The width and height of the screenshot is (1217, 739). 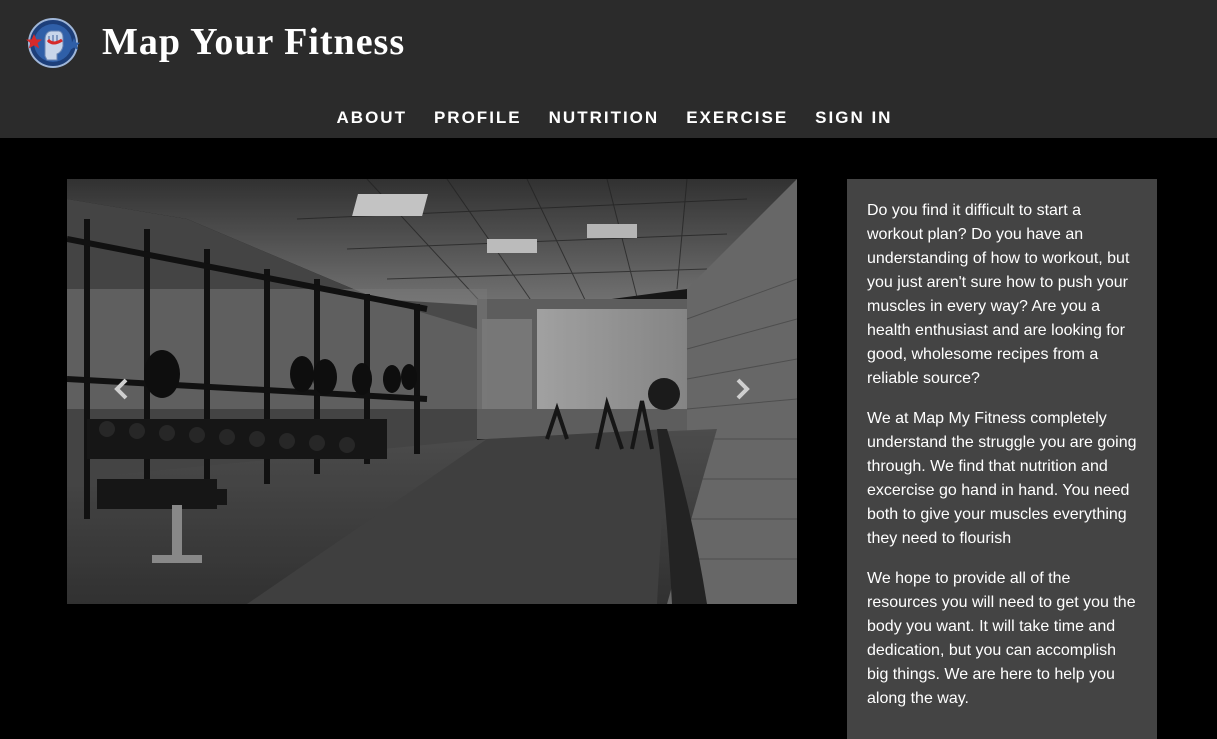 I want to click on carousel-next-button, so click(x=742, y=389).